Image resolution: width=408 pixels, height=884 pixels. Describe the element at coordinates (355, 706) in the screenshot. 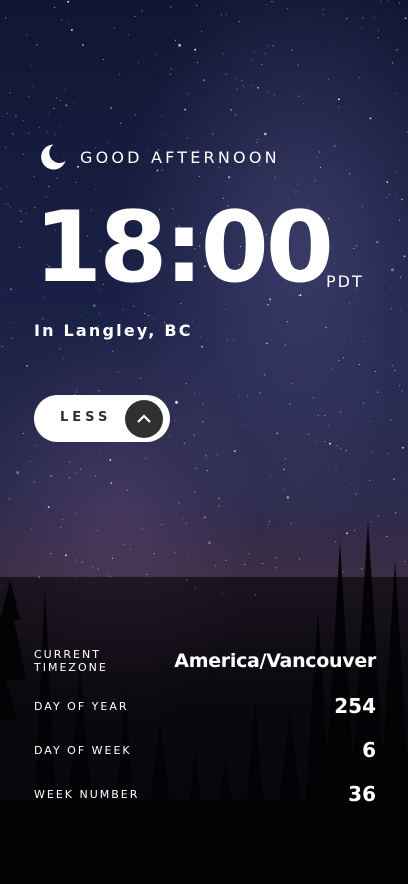

I see `day-of-year-value: 254` at that location.